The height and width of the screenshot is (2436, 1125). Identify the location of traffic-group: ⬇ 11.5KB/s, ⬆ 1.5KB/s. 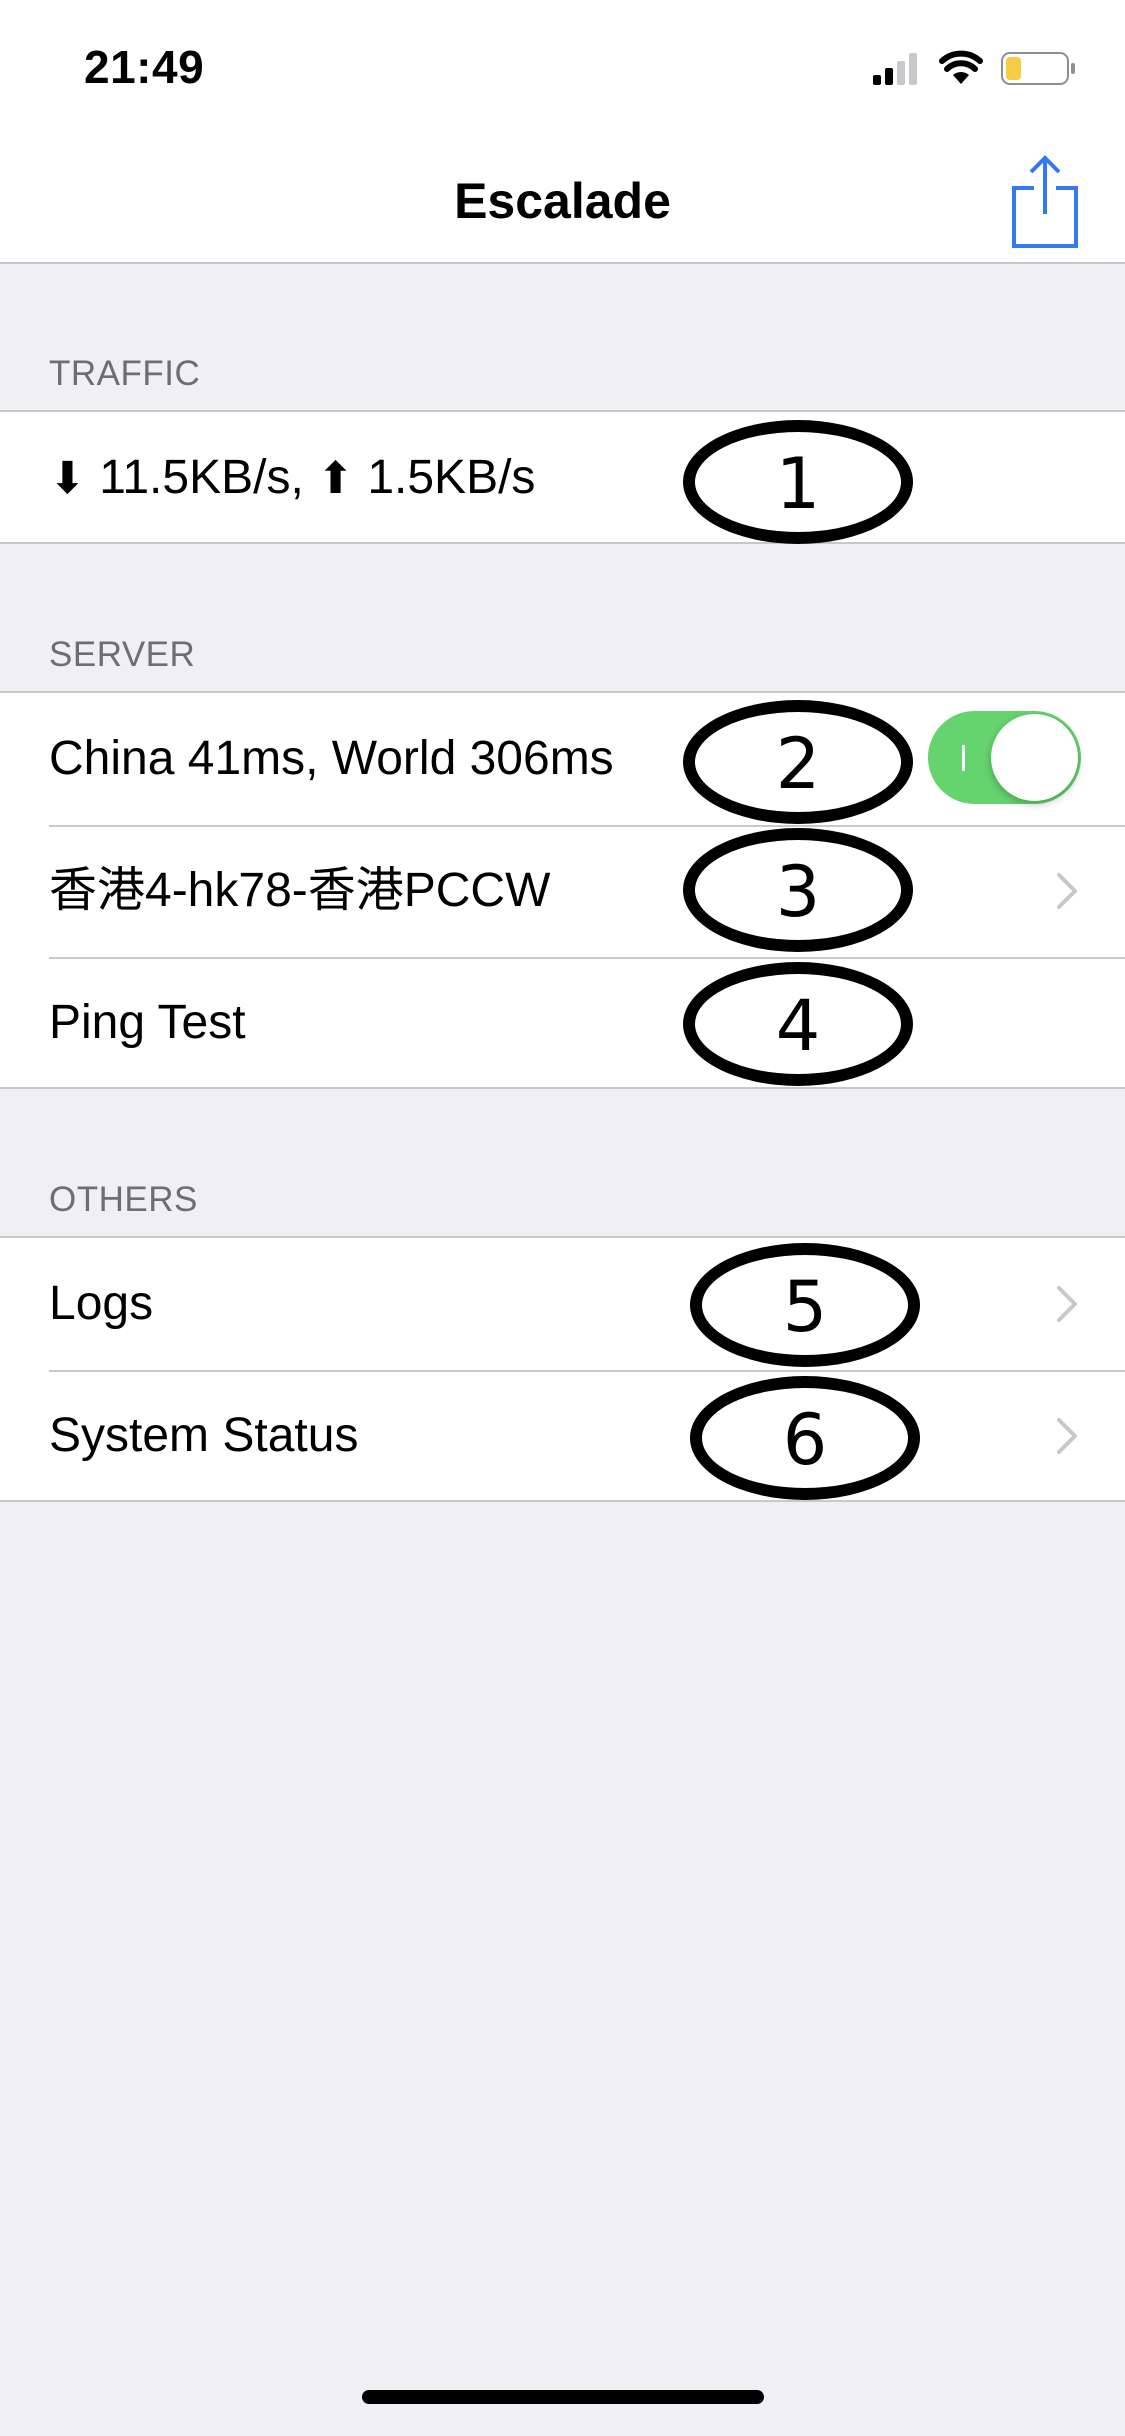
(562, 477).